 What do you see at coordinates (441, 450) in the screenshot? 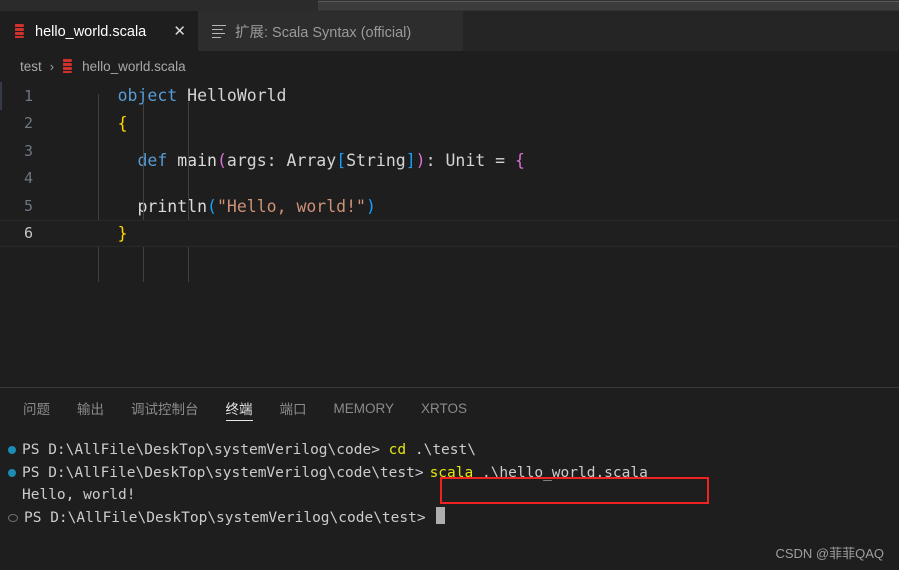
I see `terminal-argument: .\test\` at bounding box center [441, 450].